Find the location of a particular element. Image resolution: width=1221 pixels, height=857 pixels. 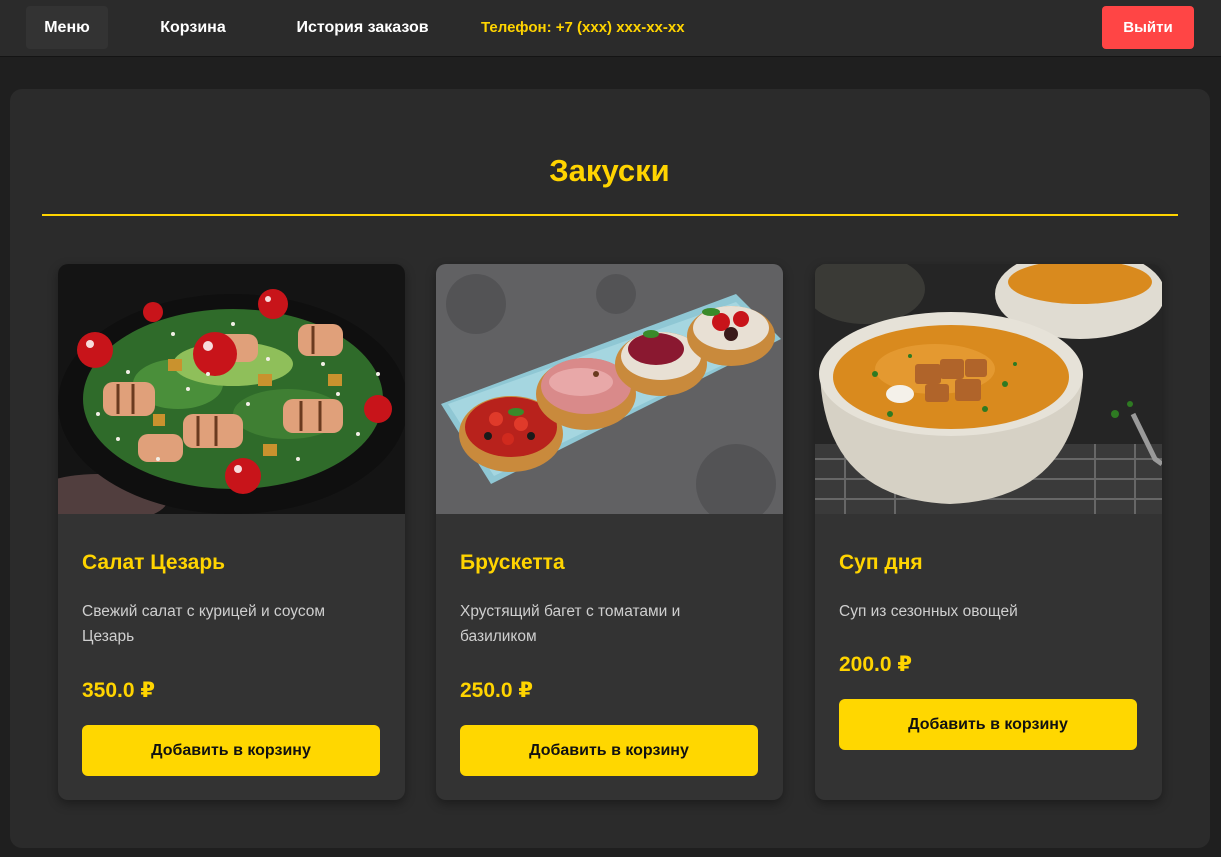

product-price: 350.0 ₽ is located at coordinates (118, 690).